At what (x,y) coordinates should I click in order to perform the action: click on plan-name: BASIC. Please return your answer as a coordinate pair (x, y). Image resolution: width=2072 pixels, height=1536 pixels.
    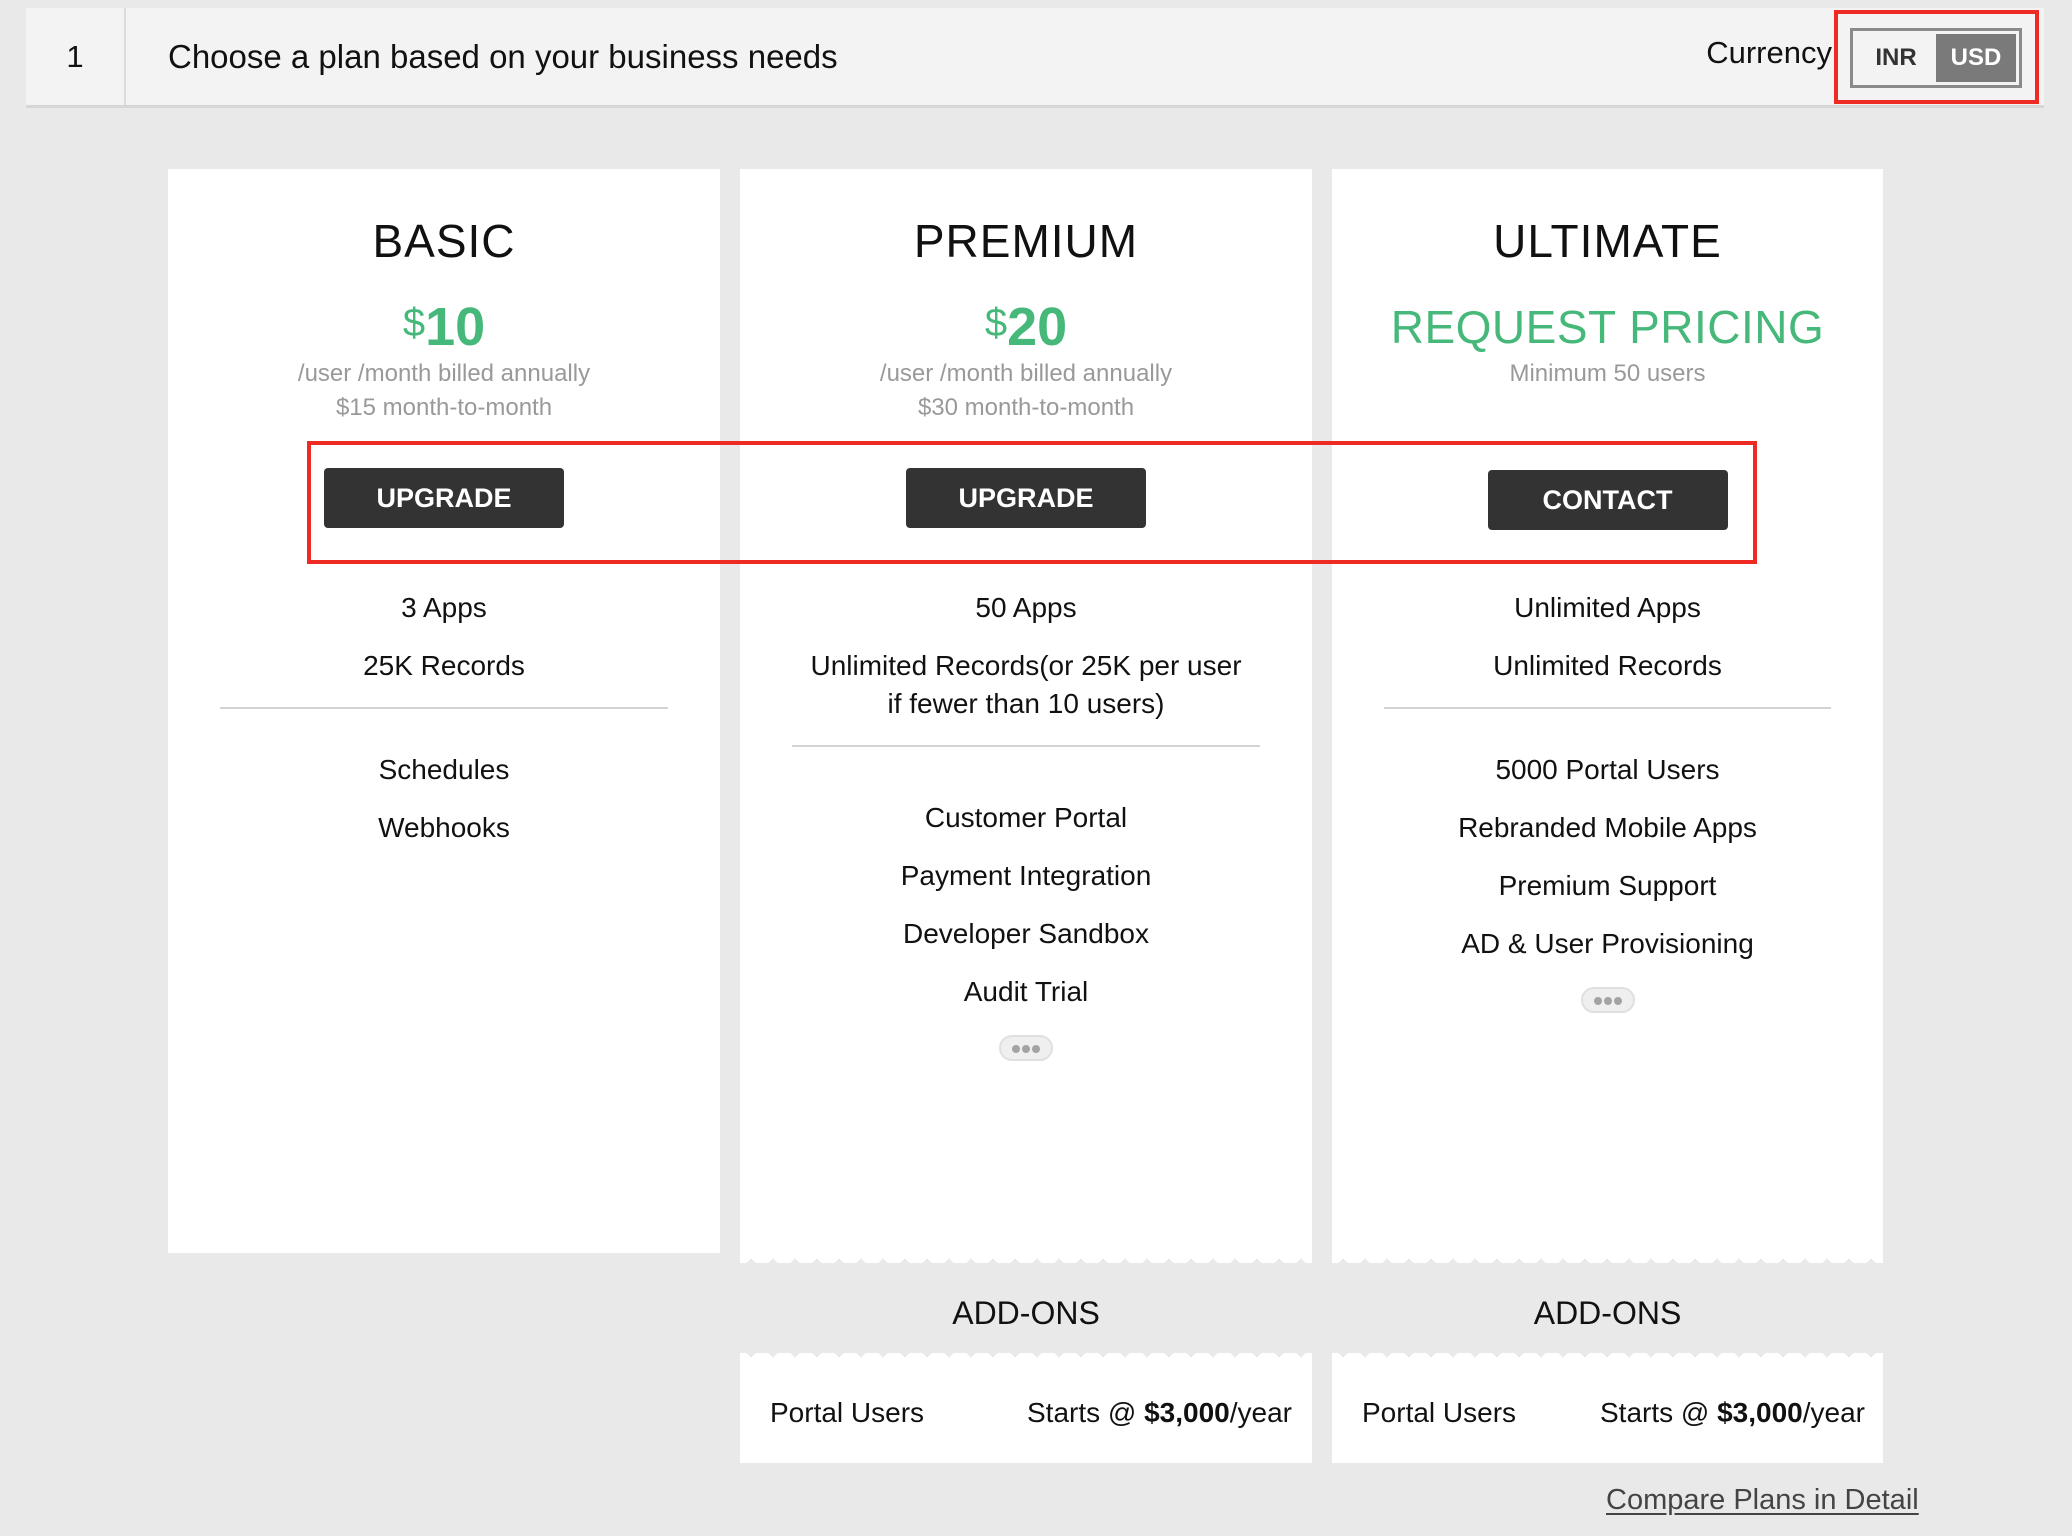
    Looking at the image, I should click on (444, 241).